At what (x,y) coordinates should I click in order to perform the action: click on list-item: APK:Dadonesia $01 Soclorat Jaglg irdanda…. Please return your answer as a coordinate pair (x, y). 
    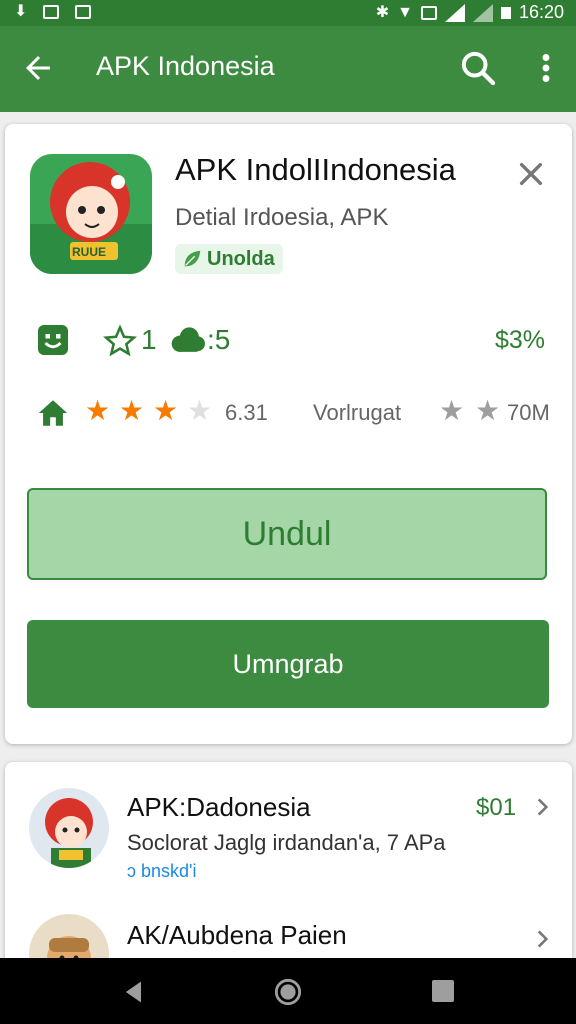
    Looking at the image, I should click on (288, 821).